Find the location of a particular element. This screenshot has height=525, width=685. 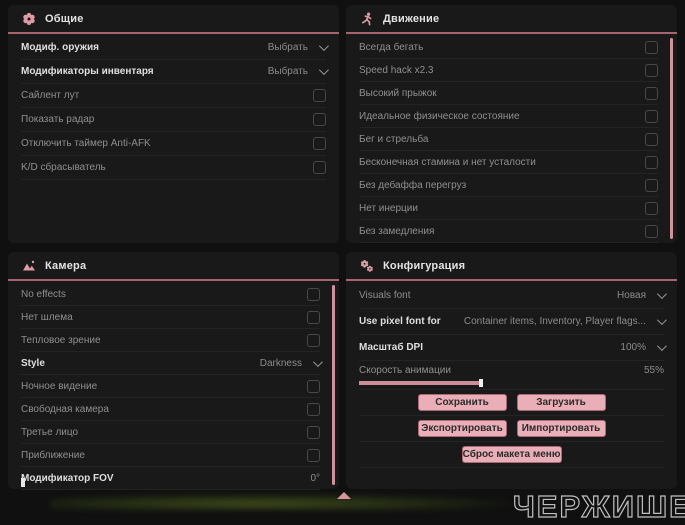

setting-label: Показать радар is located at coordinates (58, 119).